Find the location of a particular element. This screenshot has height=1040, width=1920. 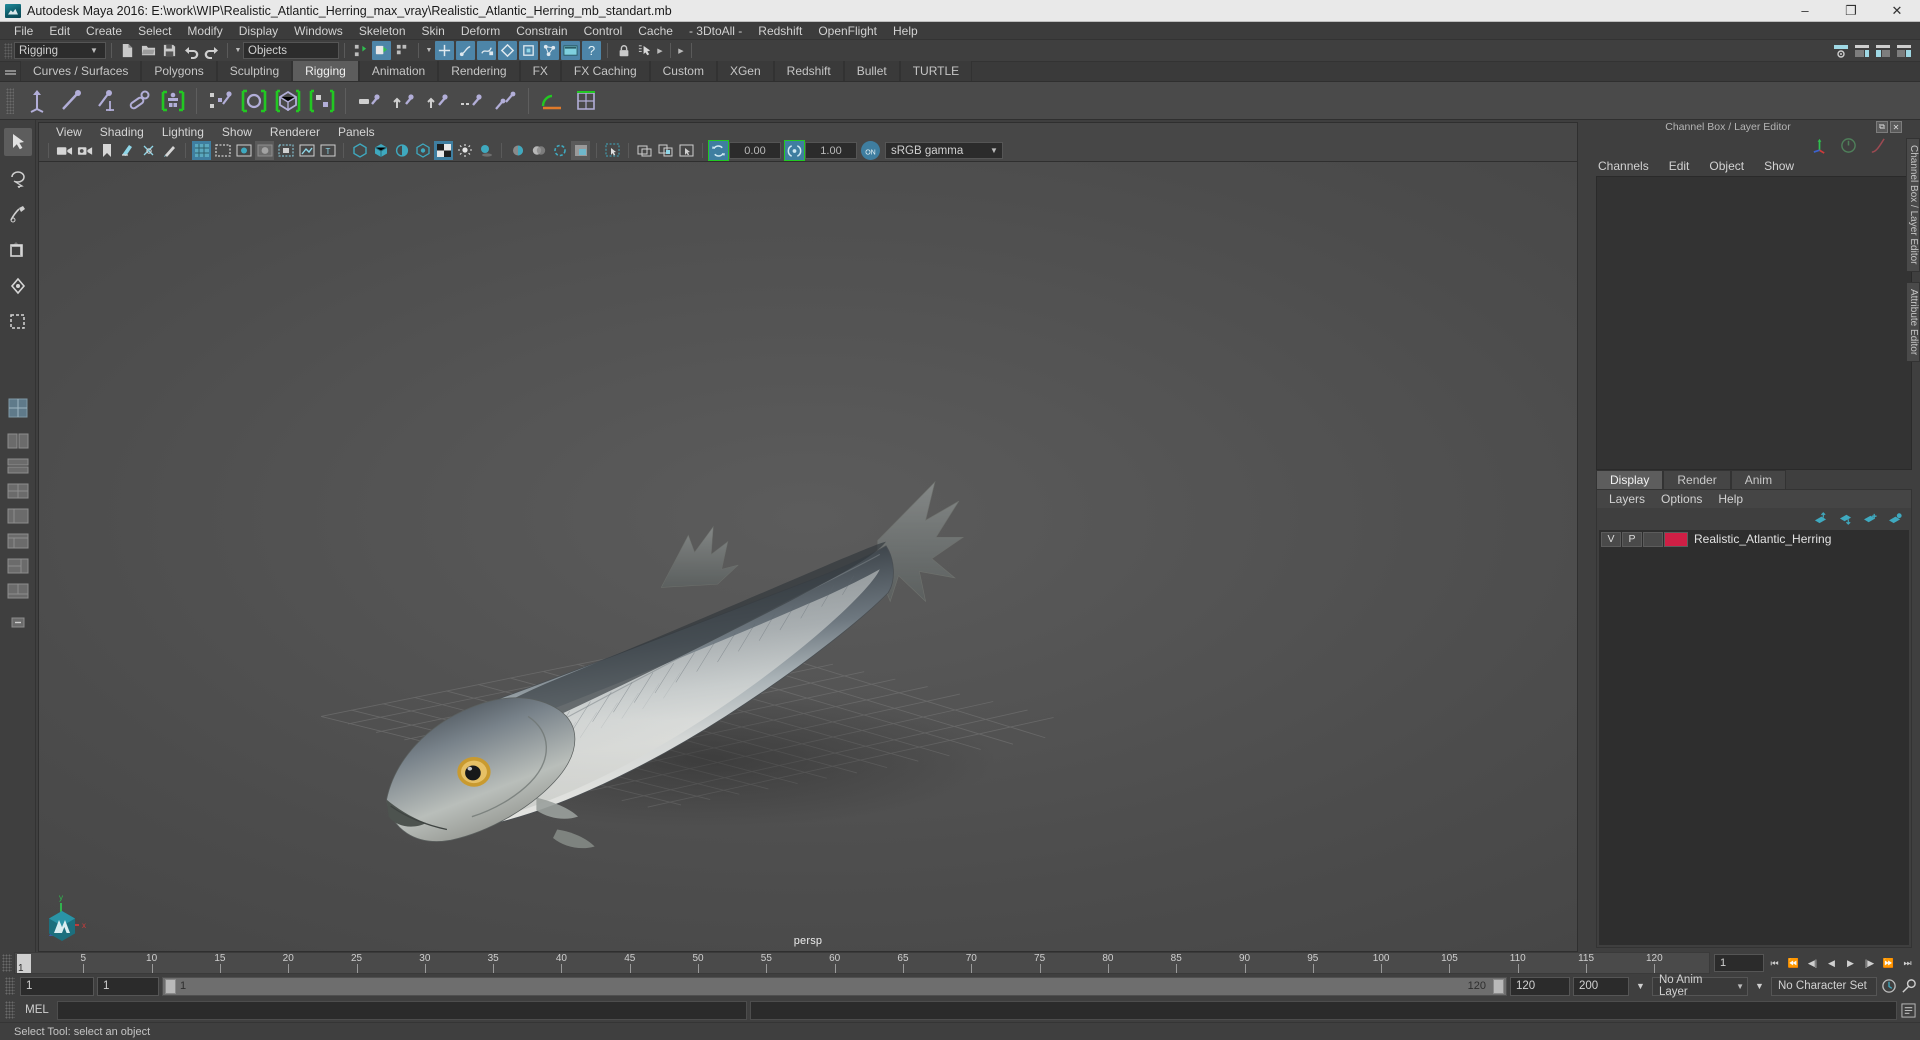

select-camera-icon is located at coordinates (64, 150).